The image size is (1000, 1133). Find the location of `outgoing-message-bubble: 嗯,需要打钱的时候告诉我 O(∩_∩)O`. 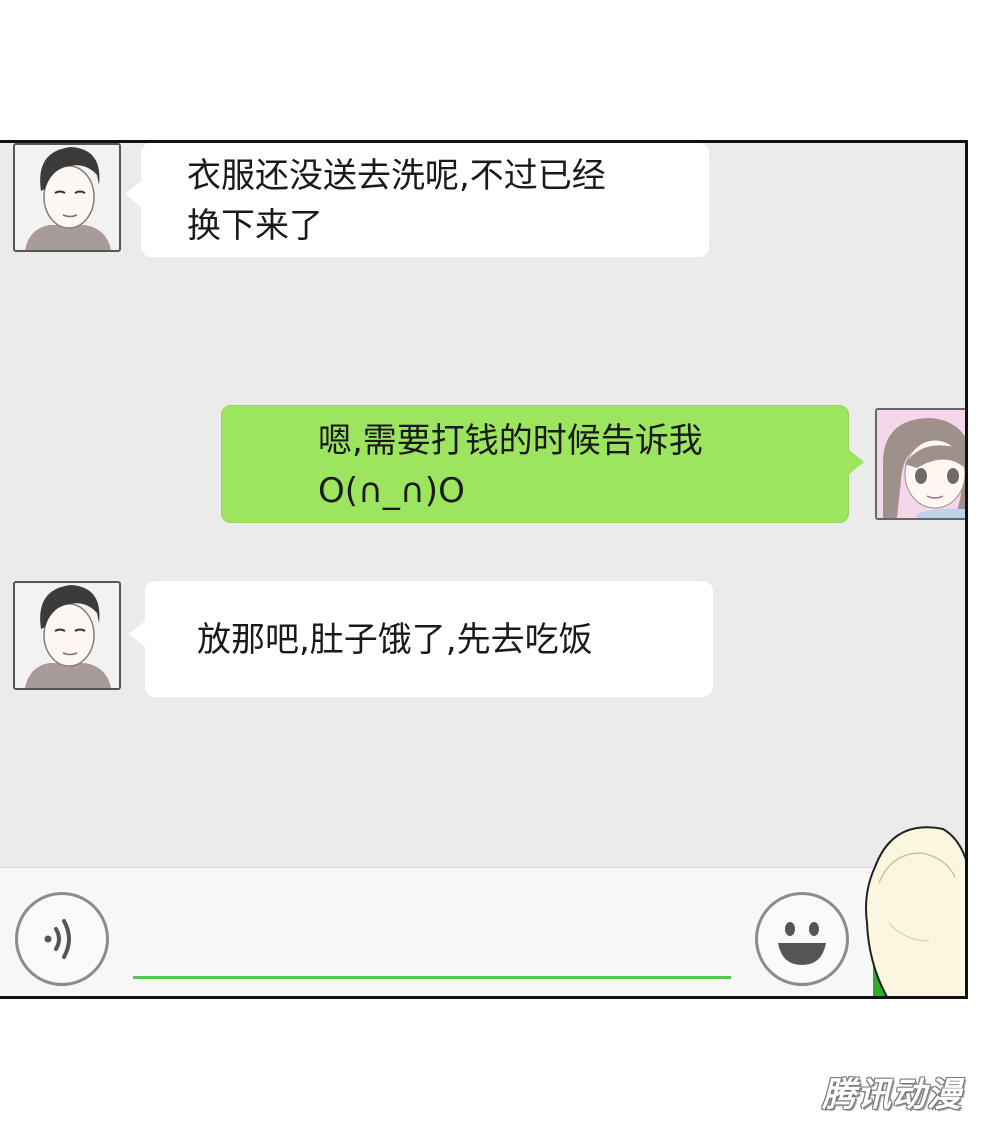

outgoing-message-bubble: 嗯,需要打钱的时候告诉我 O(∩_∩)O is located at coordinates (535, 464).